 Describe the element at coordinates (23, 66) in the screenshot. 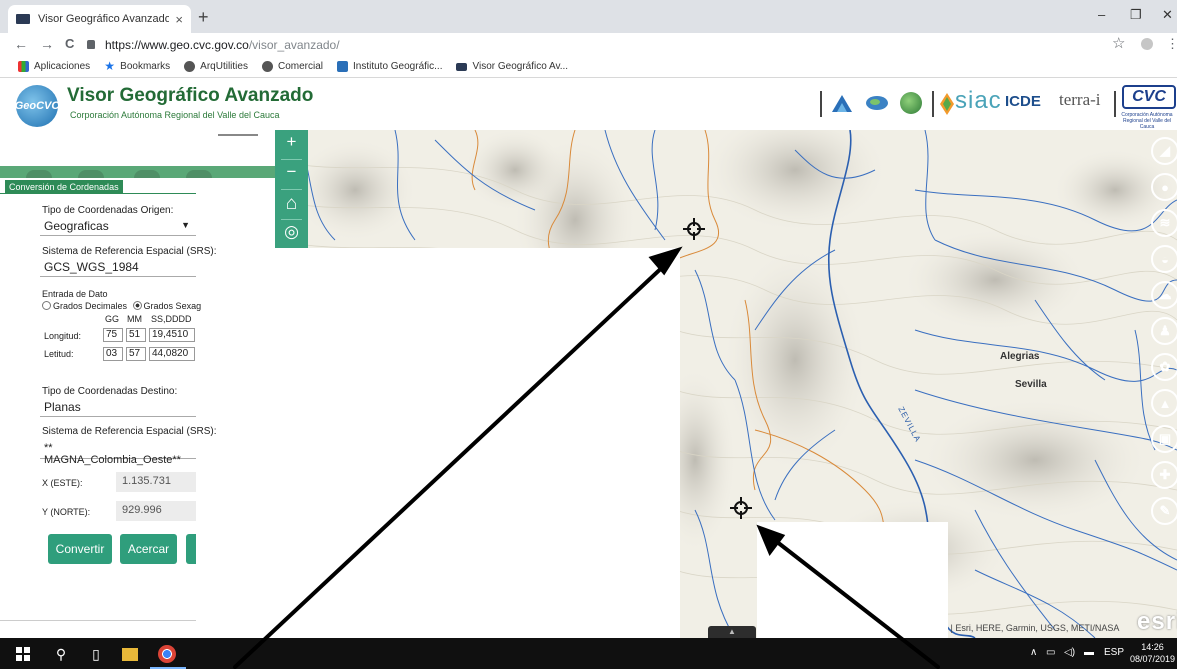

I see `apps-grid-icon` at that location.